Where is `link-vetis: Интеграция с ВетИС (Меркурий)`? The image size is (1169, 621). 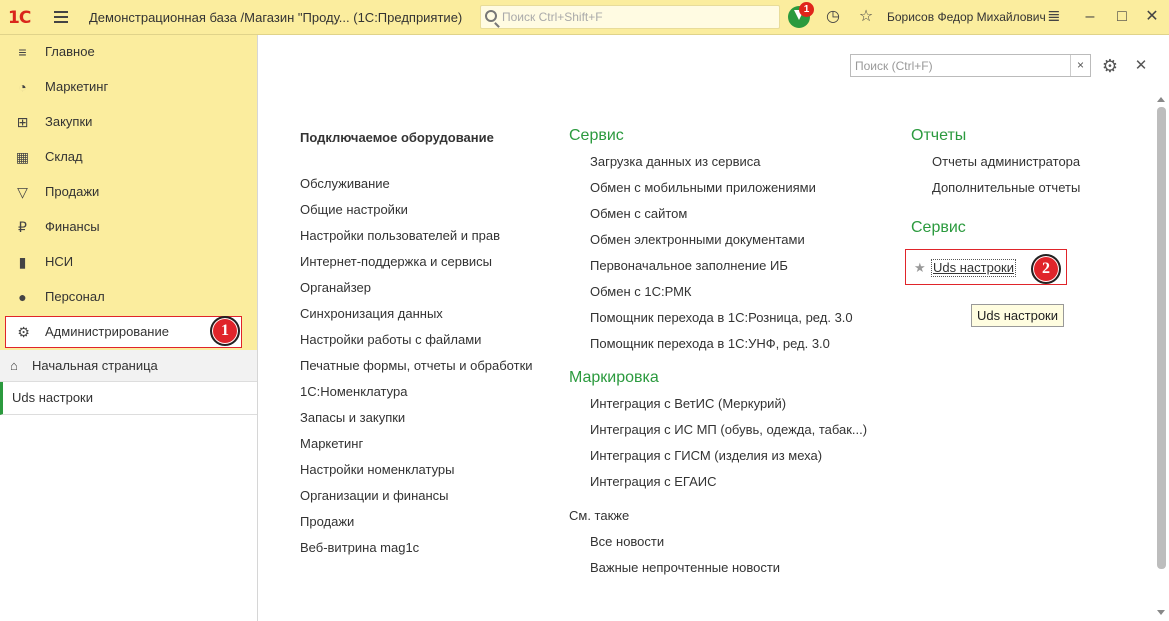
link-vetis: Интеграция с ВетИС (Меркурий) is located at coordinates (718, 404).